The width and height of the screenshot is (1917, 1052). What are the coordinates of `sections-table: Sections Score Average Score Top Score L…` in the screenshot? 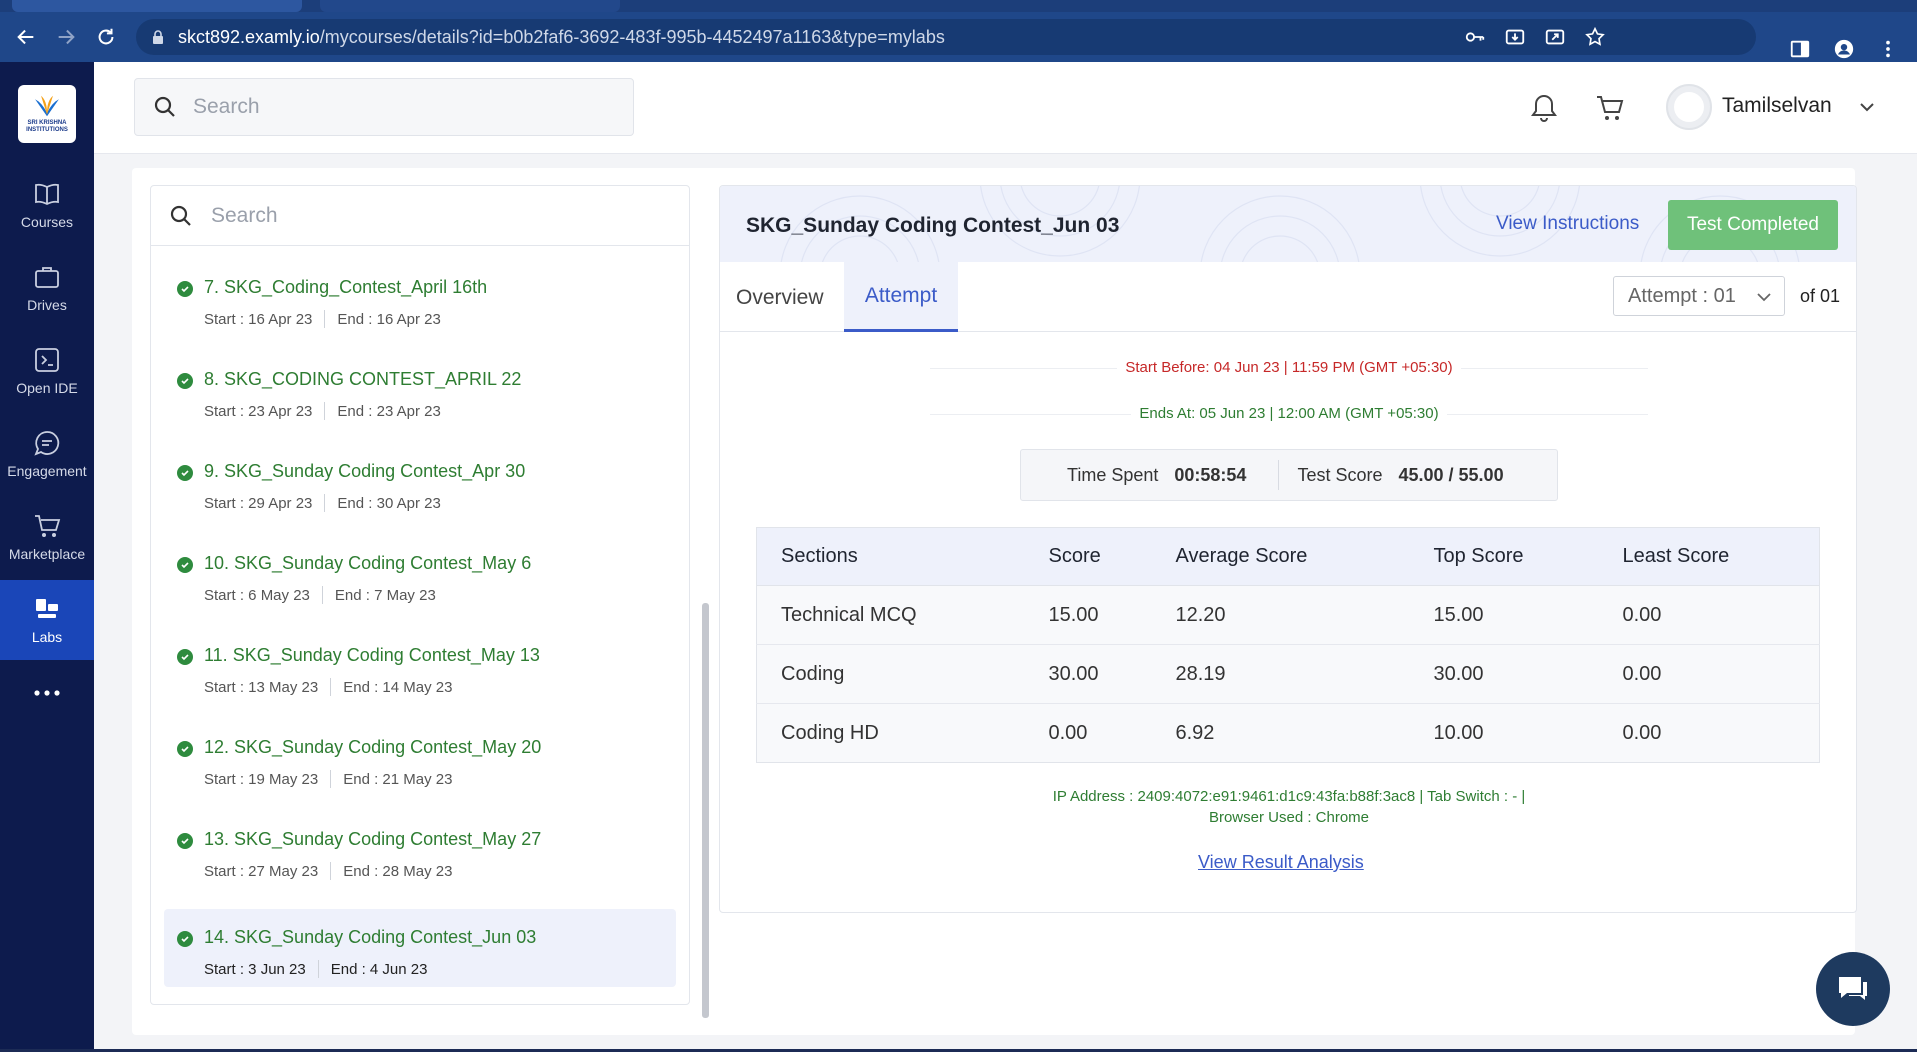 It's located at (1288, 645).